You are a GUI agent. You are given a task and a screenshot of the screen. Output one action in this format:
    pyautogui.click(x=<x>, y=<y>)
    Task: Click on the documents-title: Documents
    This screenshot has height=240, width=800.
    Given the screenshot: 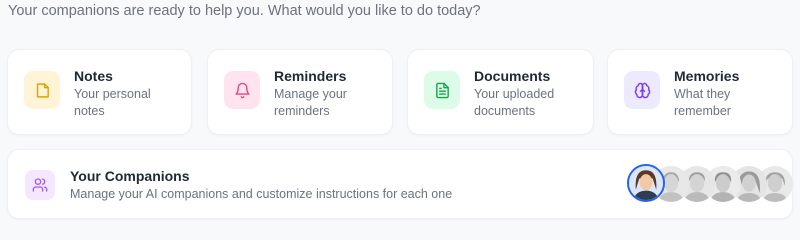 What is the action you would take?
    pyautogui.click(x=512, y=76)
    